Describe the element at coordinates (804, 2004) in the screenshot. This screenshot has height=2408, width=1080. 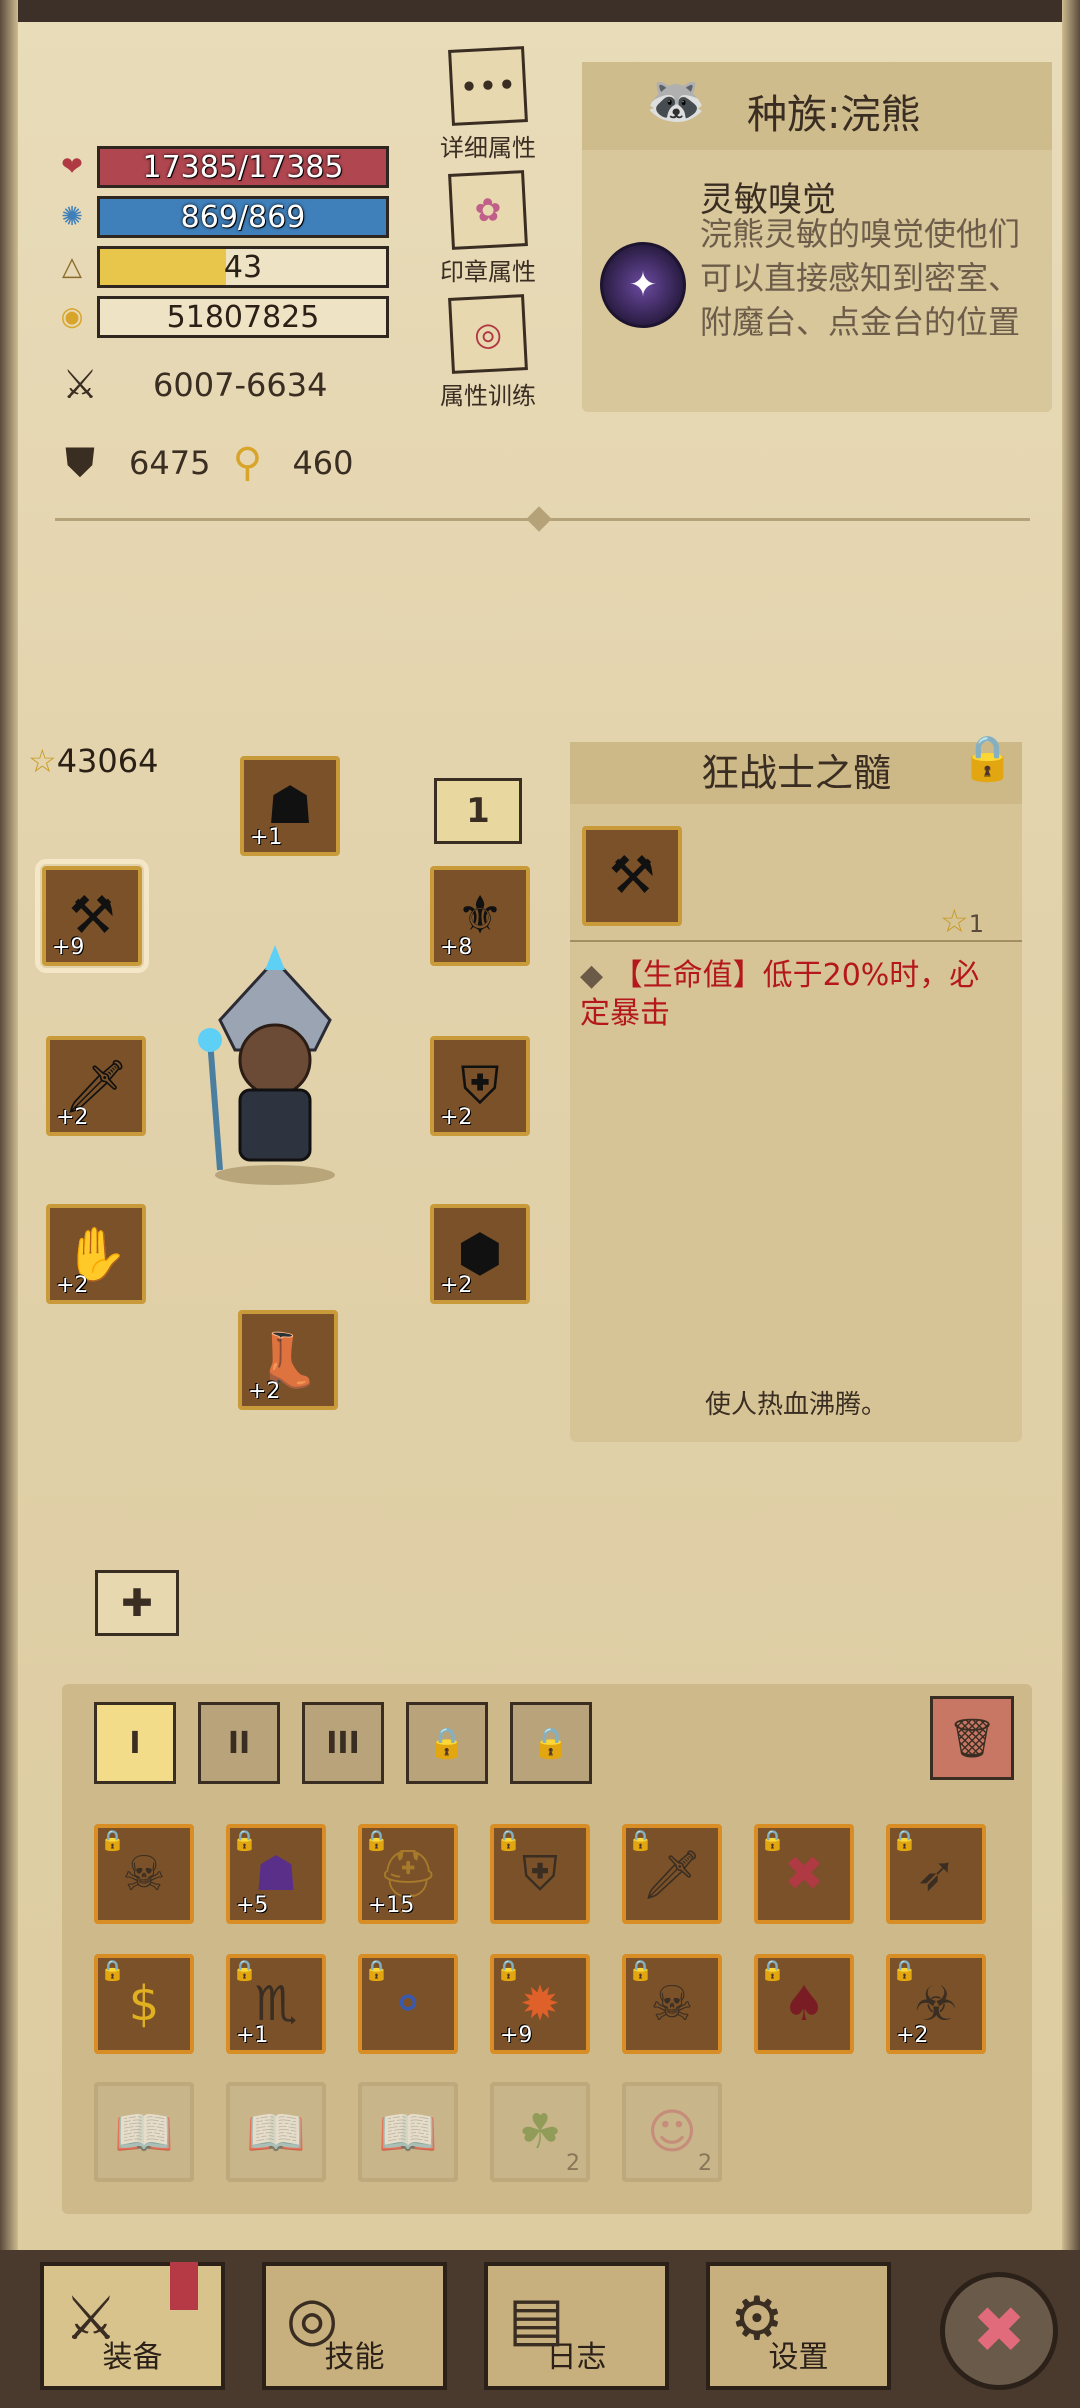
I see `inventory-item: 🔒 ♠` at that location.